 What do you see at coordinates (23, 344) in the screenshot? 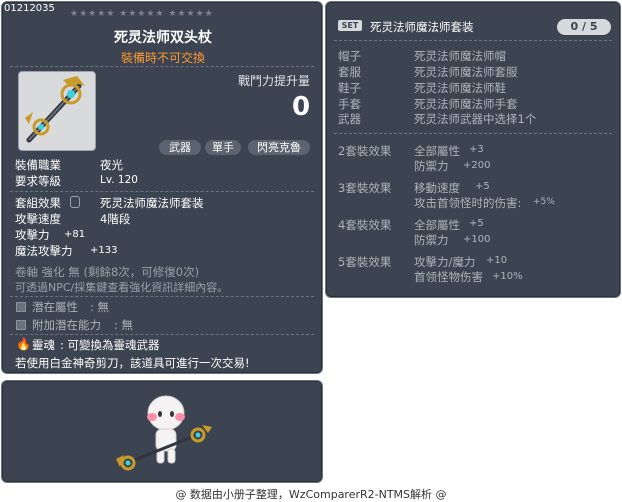
I see `soul-flame-icon: 🔥` at bounding box center [23, 344].